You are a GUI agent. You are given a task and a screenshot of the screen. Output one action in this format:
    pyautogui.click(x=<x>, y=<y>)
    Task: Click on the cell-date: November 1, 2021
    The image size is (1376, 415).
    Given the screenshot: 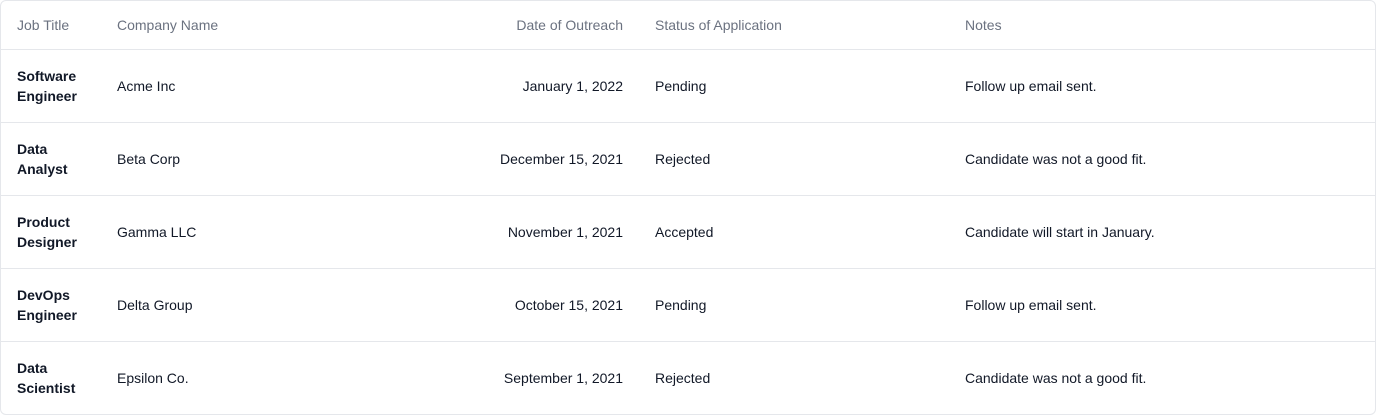 What is the action you would take?
    pyautogui.click(x=565, y=231)
    